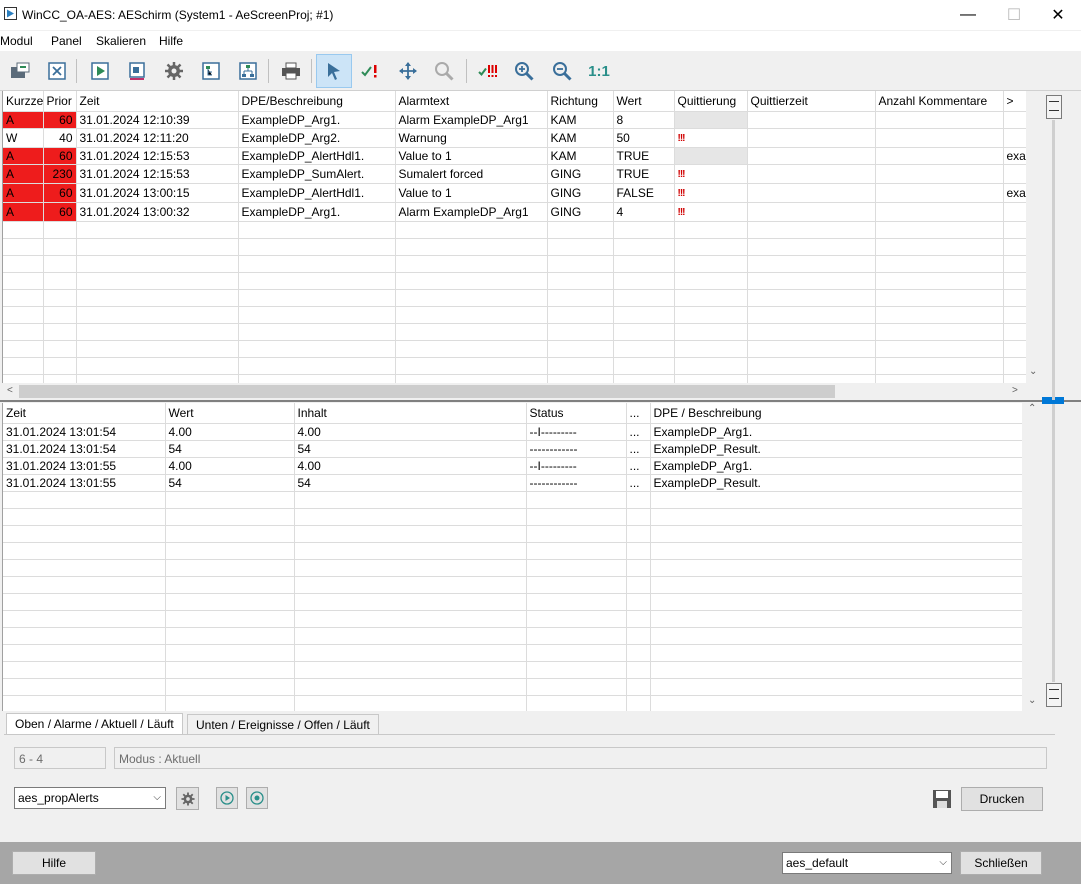 This screenshot has width=1081, height=884. What do you see at coordinates (283, 724) in the screenshot?
I see `tab-unten-ereignisse: Unten / Ereignisse / Offen / Läuft` at bounding box center [283, 724].